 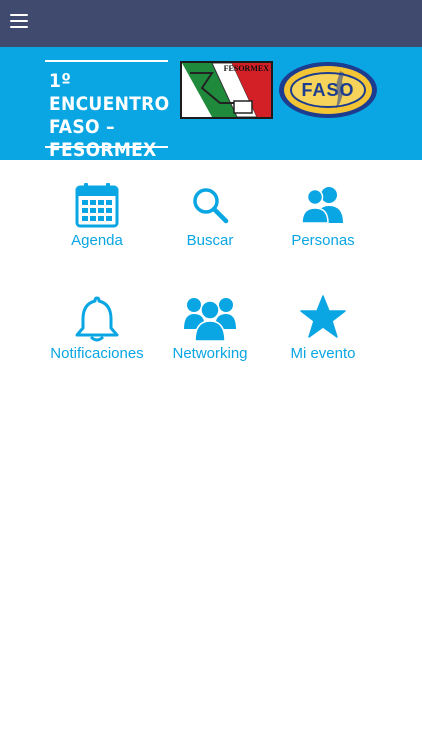 What do you see at coordinates (246, 68) in the screenshot?
I see `fesormex-logo-text: FESORMEX` at bounding box center [246, 68].